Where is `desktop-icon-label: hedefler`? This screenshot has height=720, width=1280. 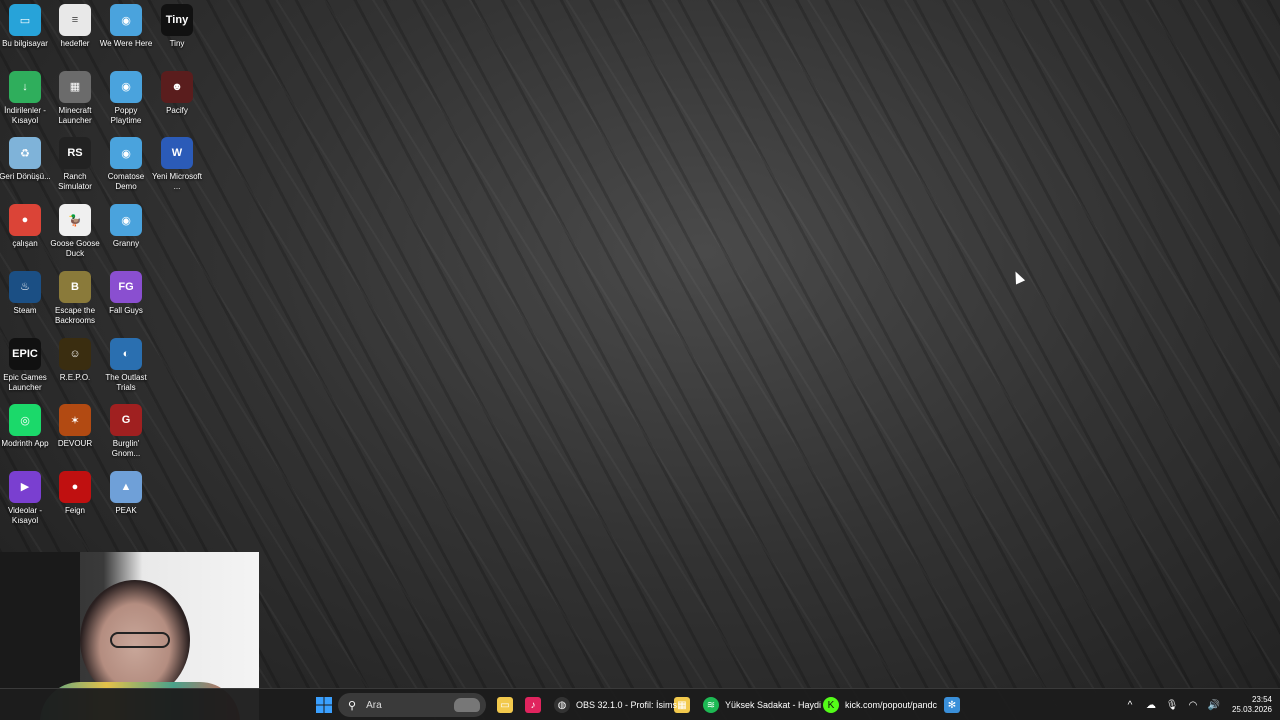 desktop-icon-label: hedefler is located at coordinates (75, 43).